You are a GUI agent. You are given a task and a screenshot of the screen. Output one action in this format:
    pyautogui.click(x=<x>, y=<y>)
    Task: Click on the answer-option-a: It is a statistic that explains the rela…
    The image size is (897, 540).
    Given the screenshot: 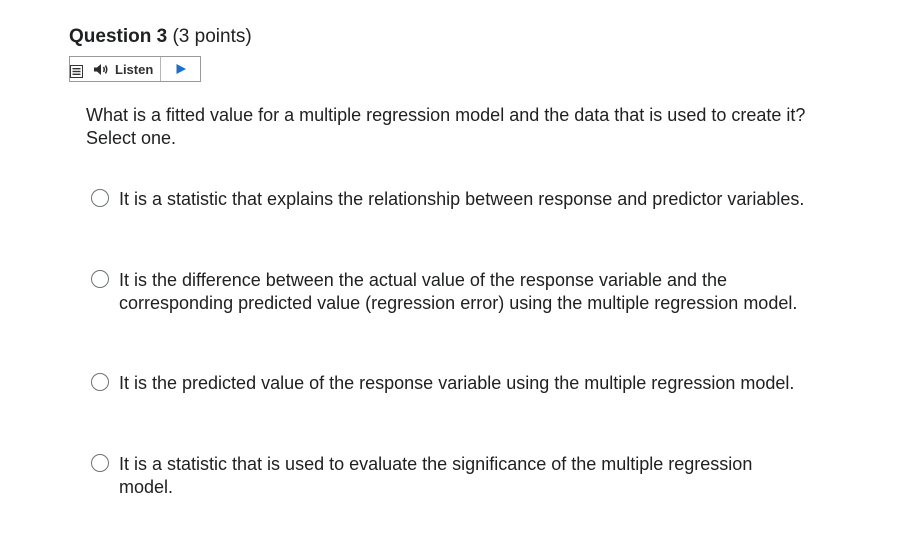 What is the action you would take?
    pyautogui.click(x=451, y=199)
    